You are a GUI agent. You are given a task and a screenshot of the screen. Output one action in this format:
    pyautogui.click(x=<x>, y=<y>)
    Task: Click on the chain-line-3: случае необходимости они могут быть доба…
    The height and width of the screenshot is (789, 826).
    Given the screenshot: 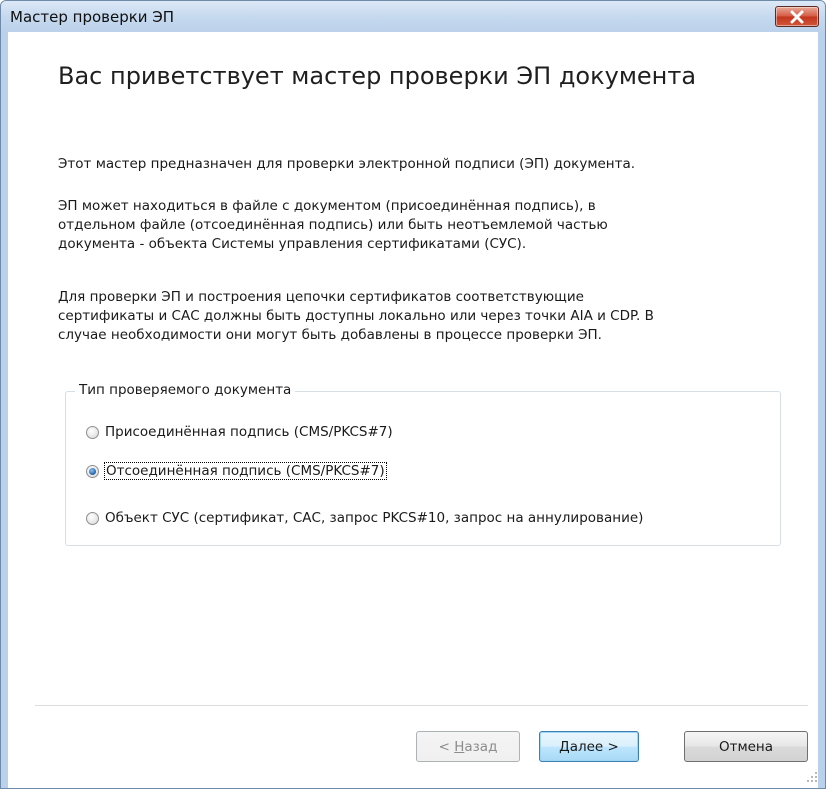 What is the action you would take?
    pyautogui.click(x=330, y=335)
    